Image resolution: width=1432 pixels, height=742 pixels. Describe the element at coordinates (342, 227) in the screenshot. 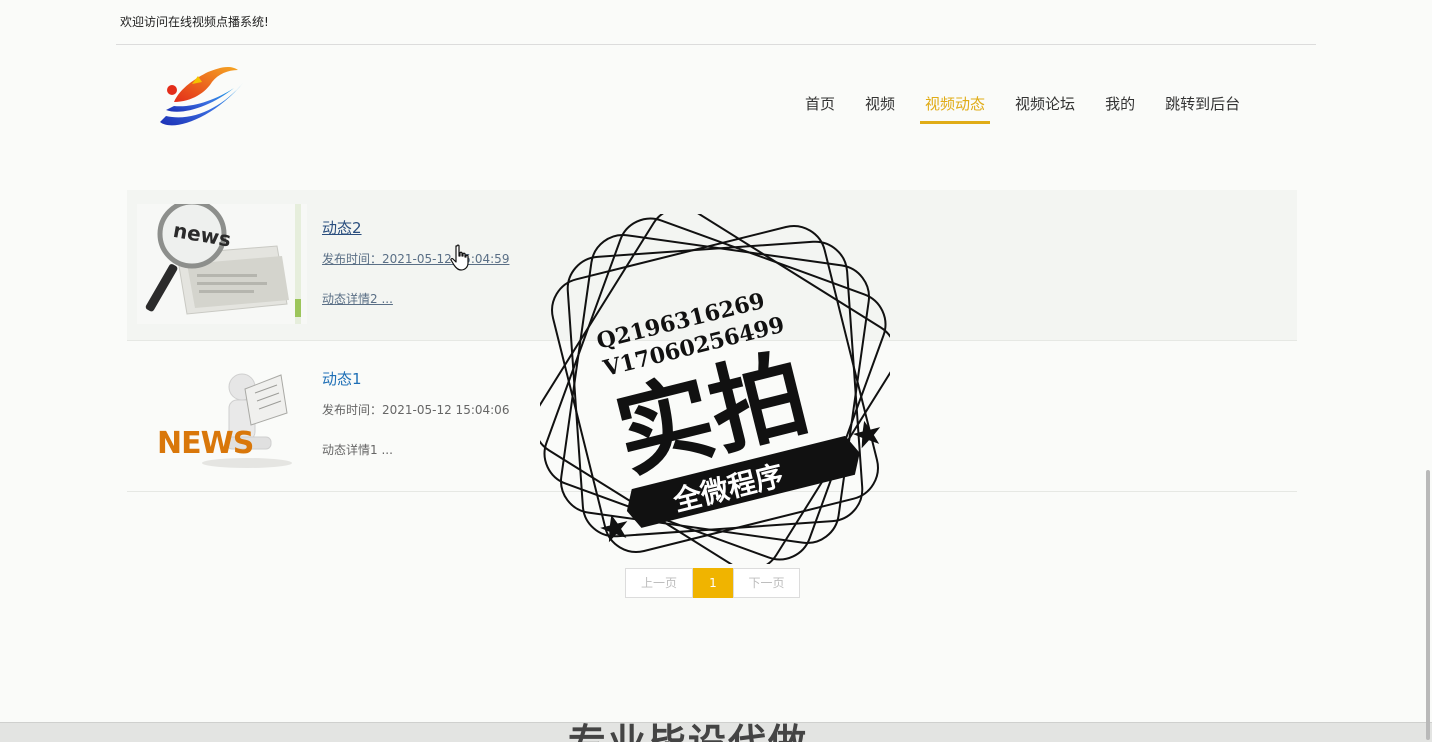

I see `news-title-link: 动态2` at that location.